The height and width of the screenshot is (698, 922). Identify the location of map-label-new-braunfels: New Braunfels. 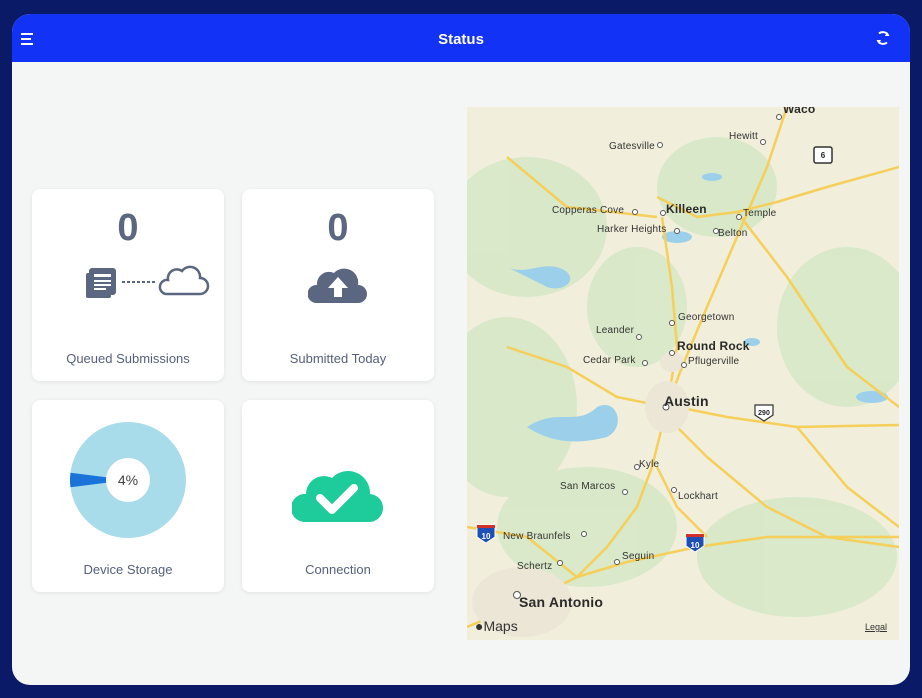
(537, 536).